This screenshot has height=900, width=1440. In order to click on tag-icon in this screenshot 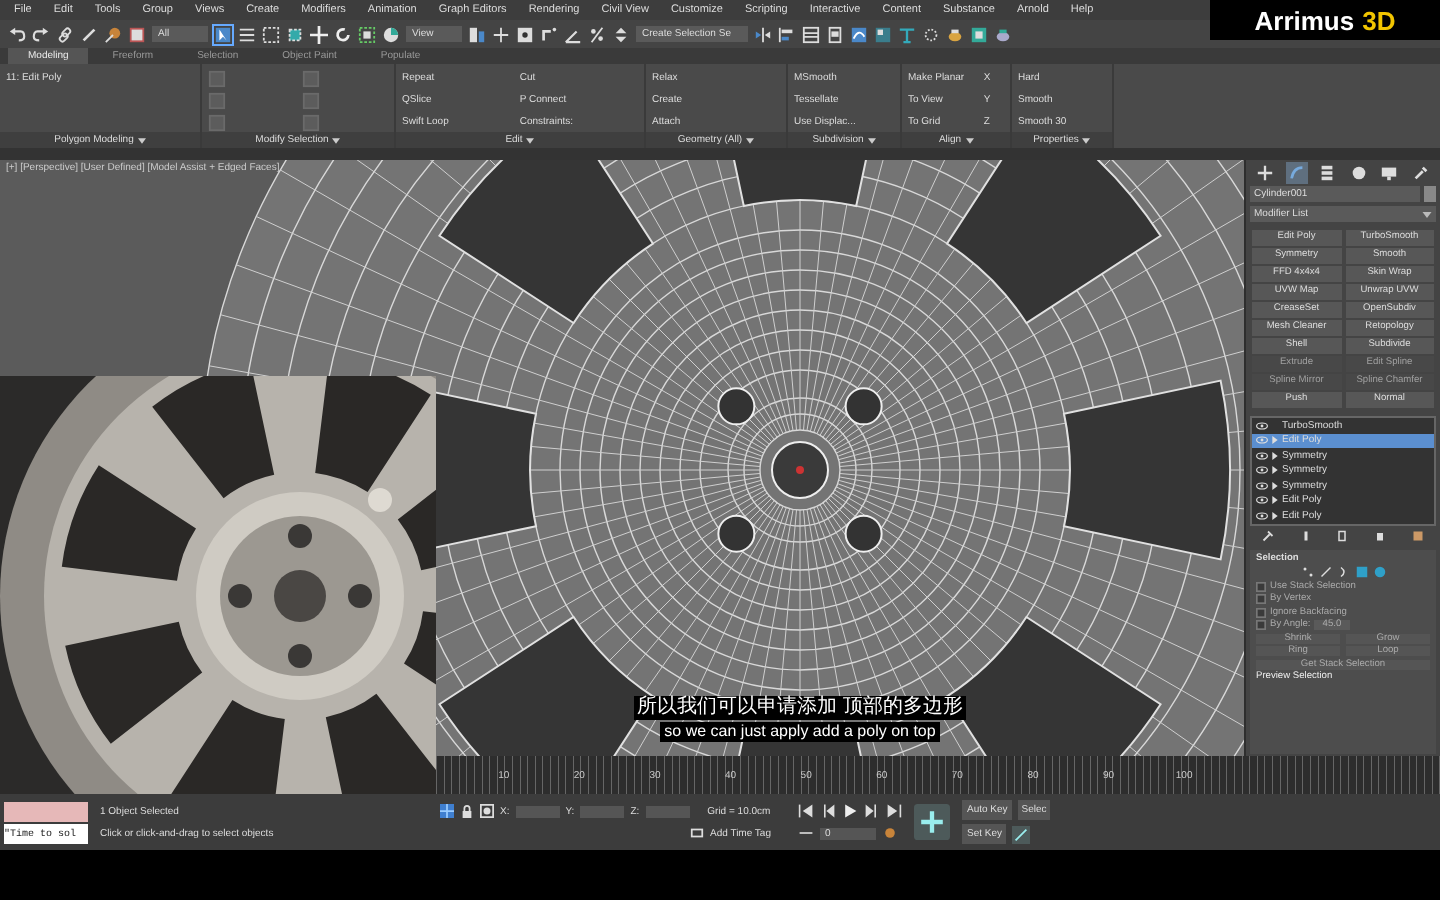, I will do `click(697, 833)`.